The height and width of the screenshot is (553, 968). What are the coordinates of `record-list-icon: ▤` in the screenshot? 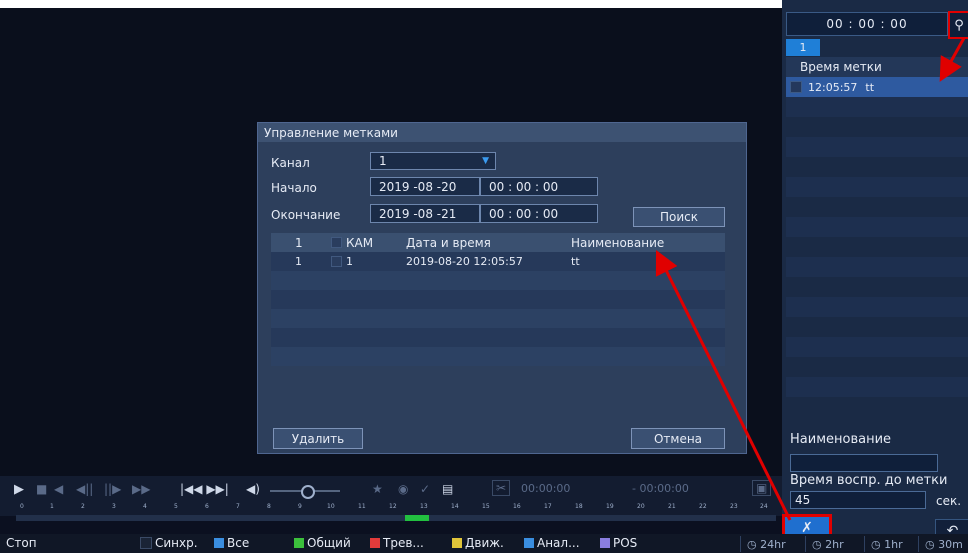 It's located at (447, 489).